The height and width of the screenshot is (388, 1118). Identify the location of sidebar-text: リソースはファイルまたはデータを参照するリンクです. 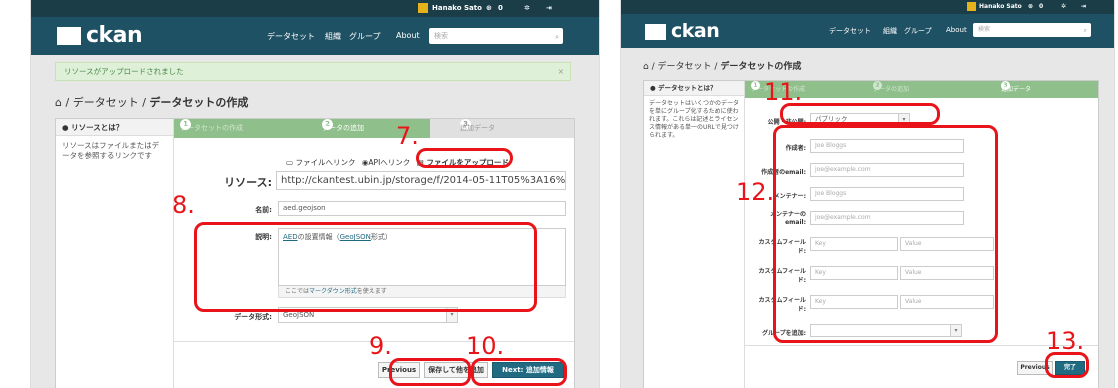
(111, 150).